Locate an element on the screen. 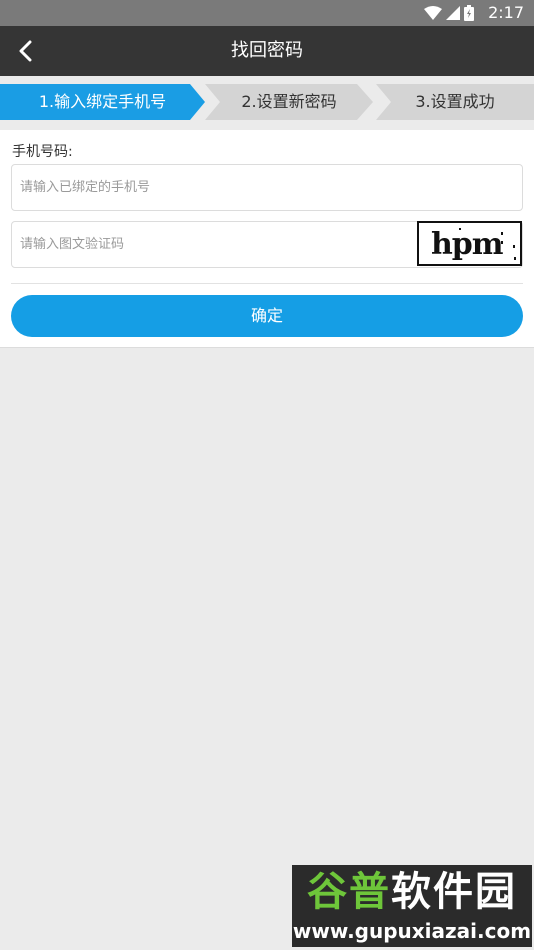 The height and width of the screenshot is (950, 534). captcha-image: hpm is located at coordinates (469, 243).